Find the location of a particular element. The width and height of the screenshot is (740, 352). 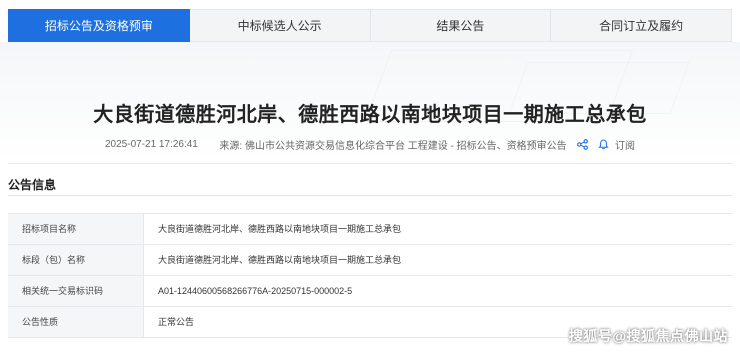

tab-winning-candidates: 中标候选人公示 is located at coordinates (280, 25).